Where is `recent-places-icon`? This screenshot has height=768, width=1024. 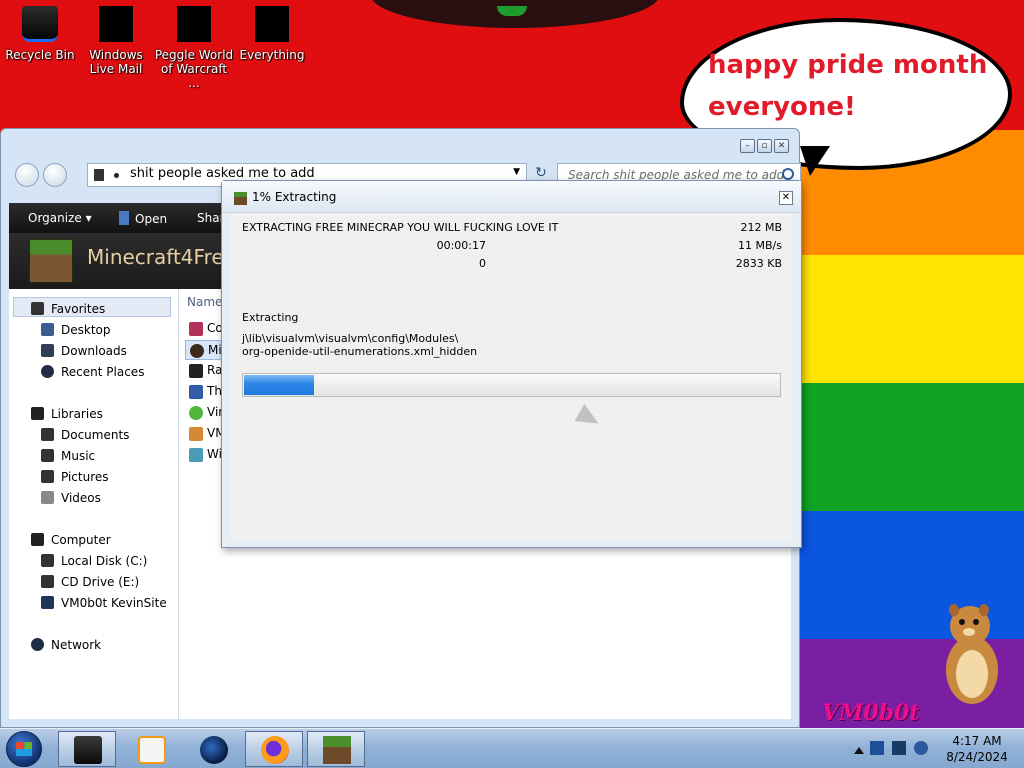 recent-places-icon is located at coordinates (47, 371).